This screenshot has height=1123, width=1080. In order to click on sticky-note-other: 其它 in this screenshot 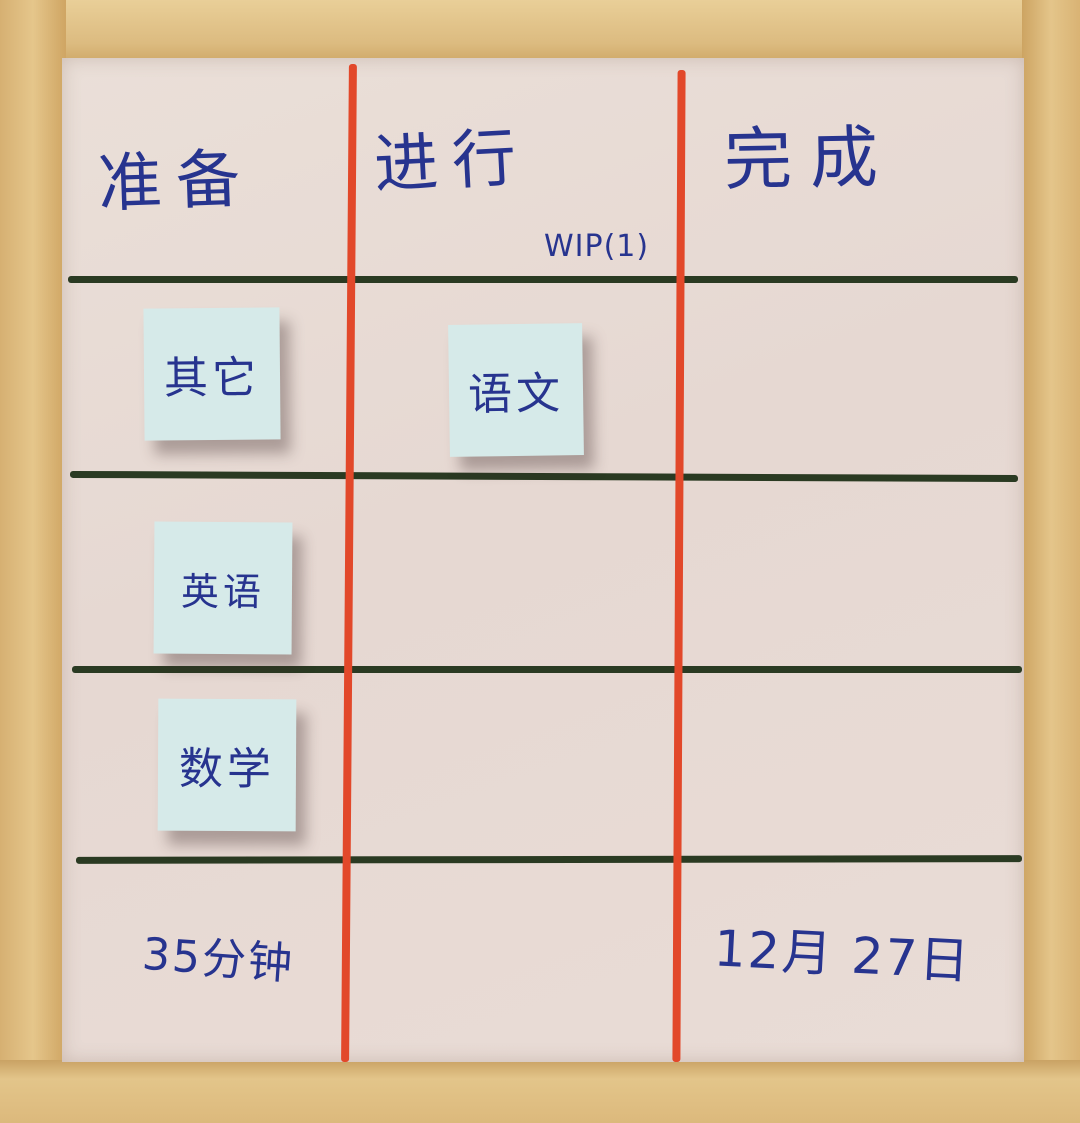, I will do `click(212, 374)`.